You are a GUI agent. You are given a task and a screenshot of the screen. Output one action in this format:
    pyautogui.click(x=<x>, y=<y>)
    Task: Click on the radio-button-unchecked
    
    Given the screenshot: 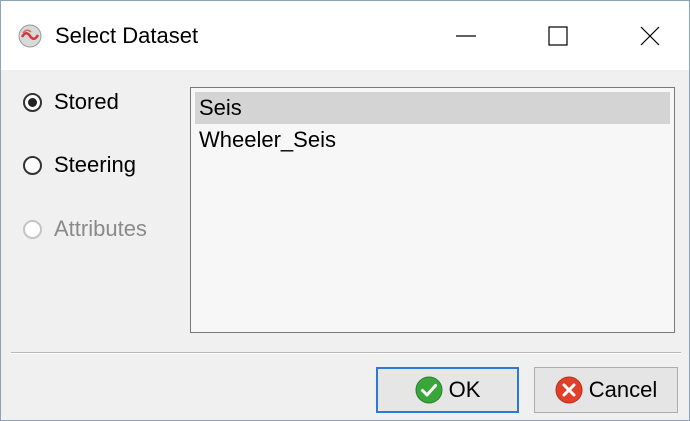 What is the action you would take?
    pyautogui.click(x=32, y=165)
    